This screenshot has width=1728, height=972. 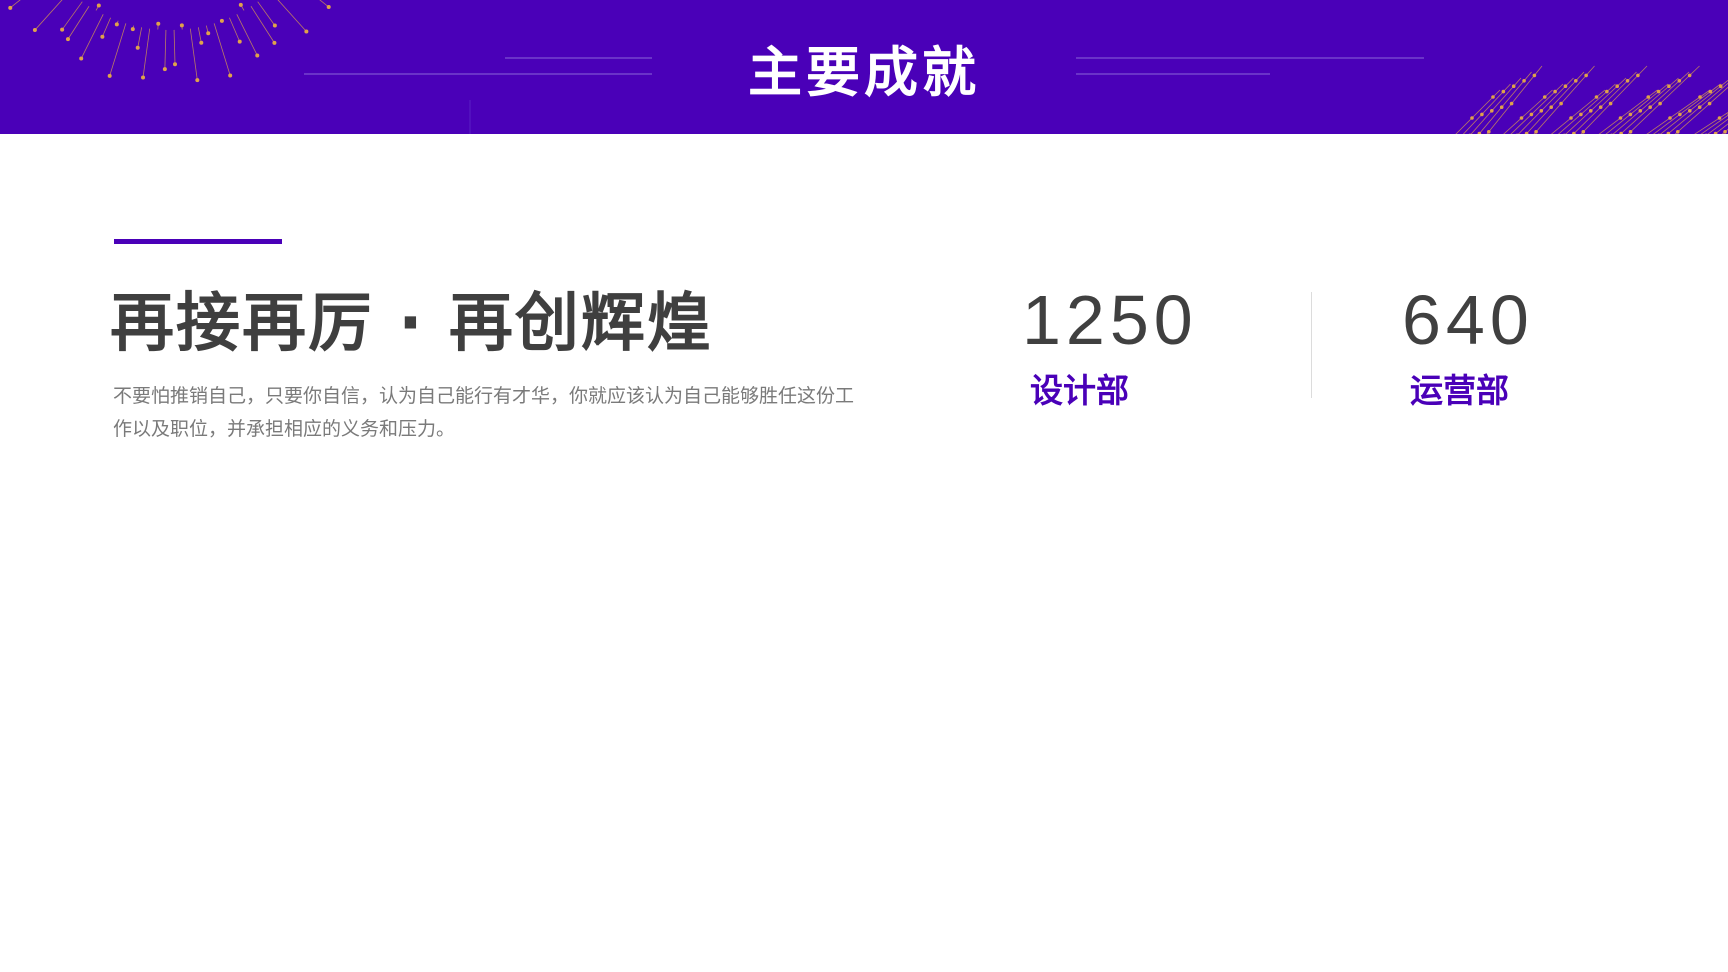 What do you see at coordinates (1459, 390) in the screenshot?
I see `stat-label: 运营部` at bounding box center [1459, 390].